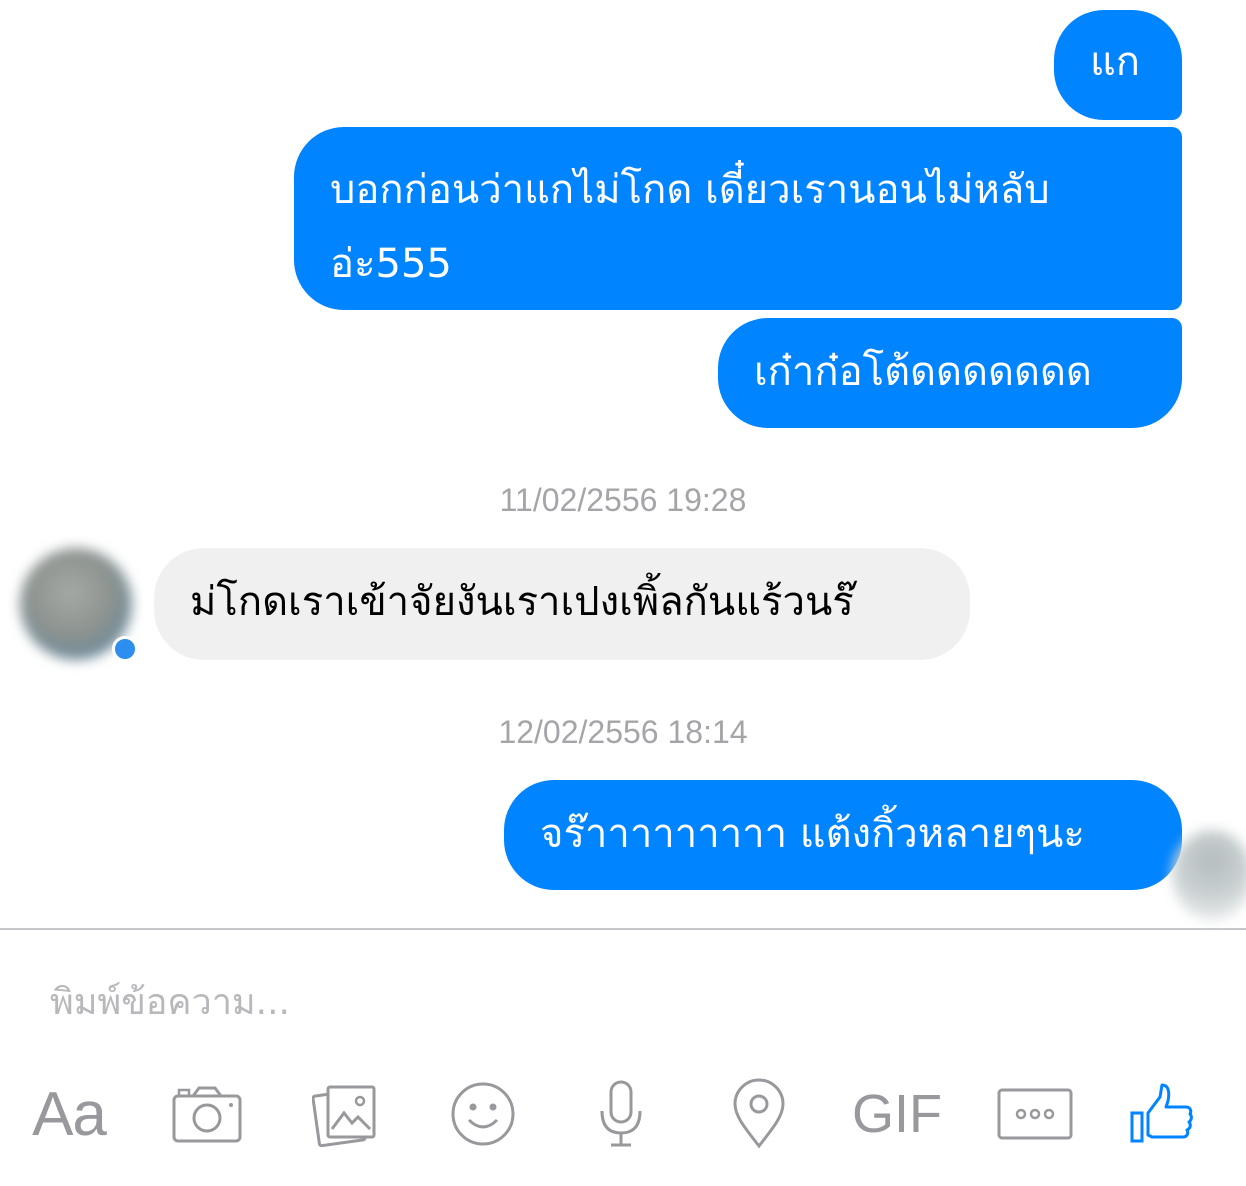  What do you see at coordinates (923, 372) in the screenshot?
I see `message-text: เก๋าก๋อโต้ดดดดดดด` at bounding box center [923, 372].